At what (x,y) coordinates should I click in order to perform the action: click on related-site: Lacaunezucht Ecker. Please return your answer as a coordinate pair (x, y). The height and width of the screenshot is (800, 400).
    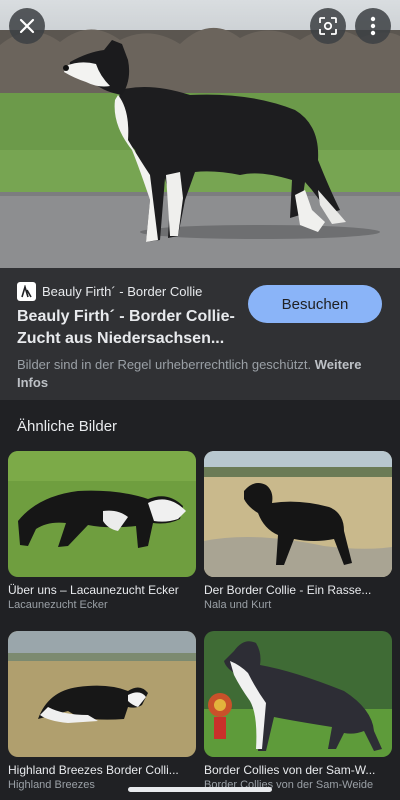
    Looking at the image, I should click on (58, 605).